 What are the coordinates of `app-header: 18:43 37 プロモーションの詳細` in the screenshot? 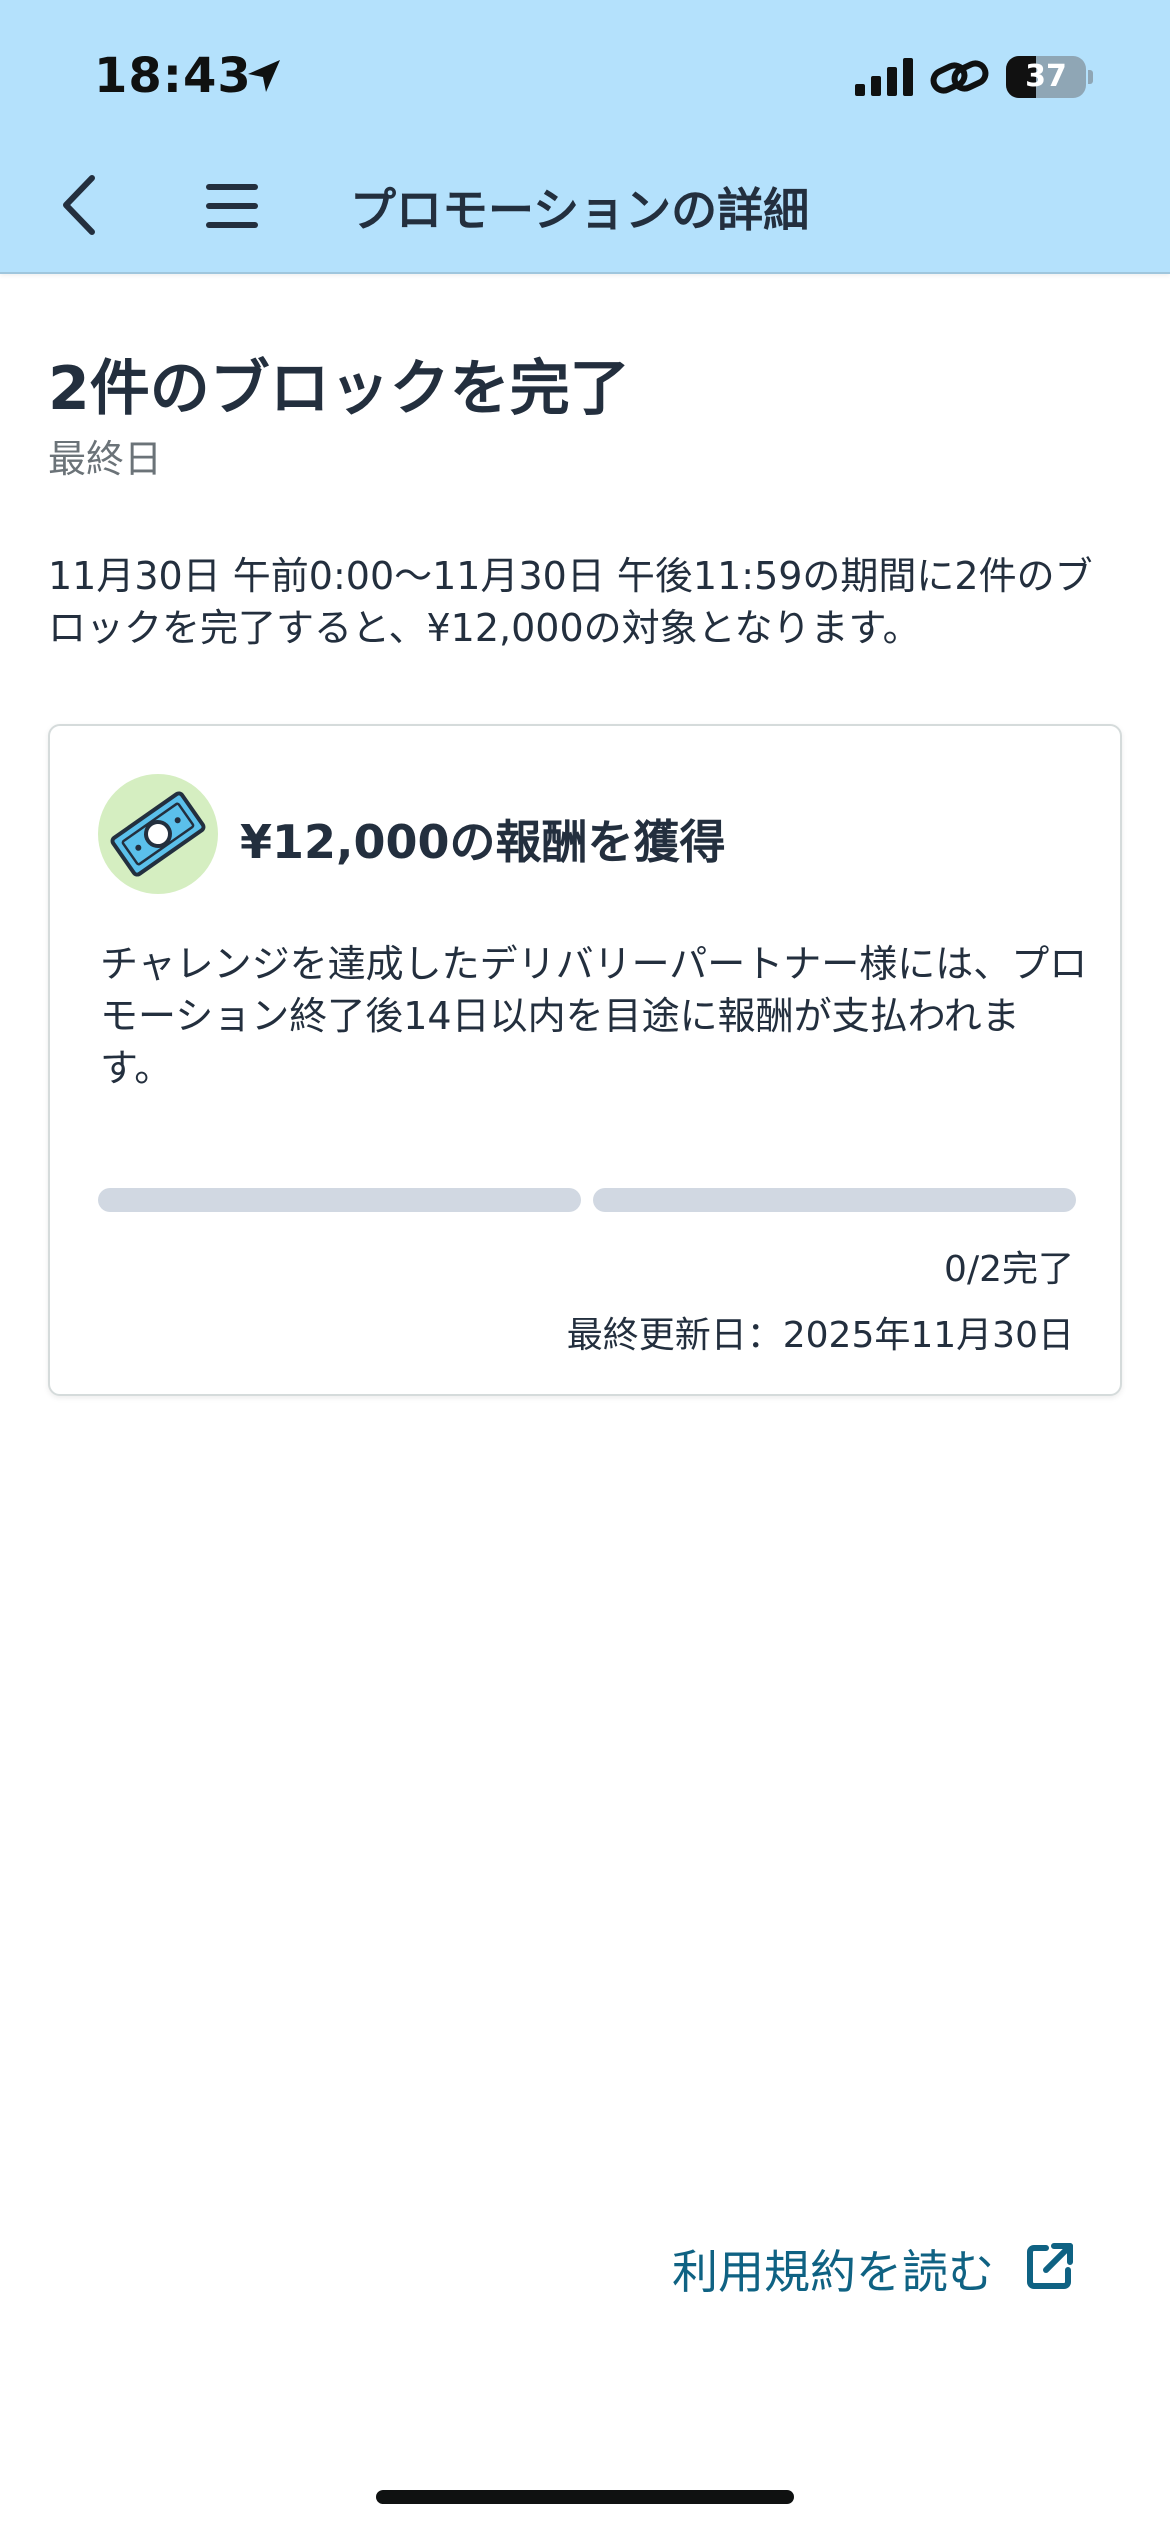 It's located at (585, 137).